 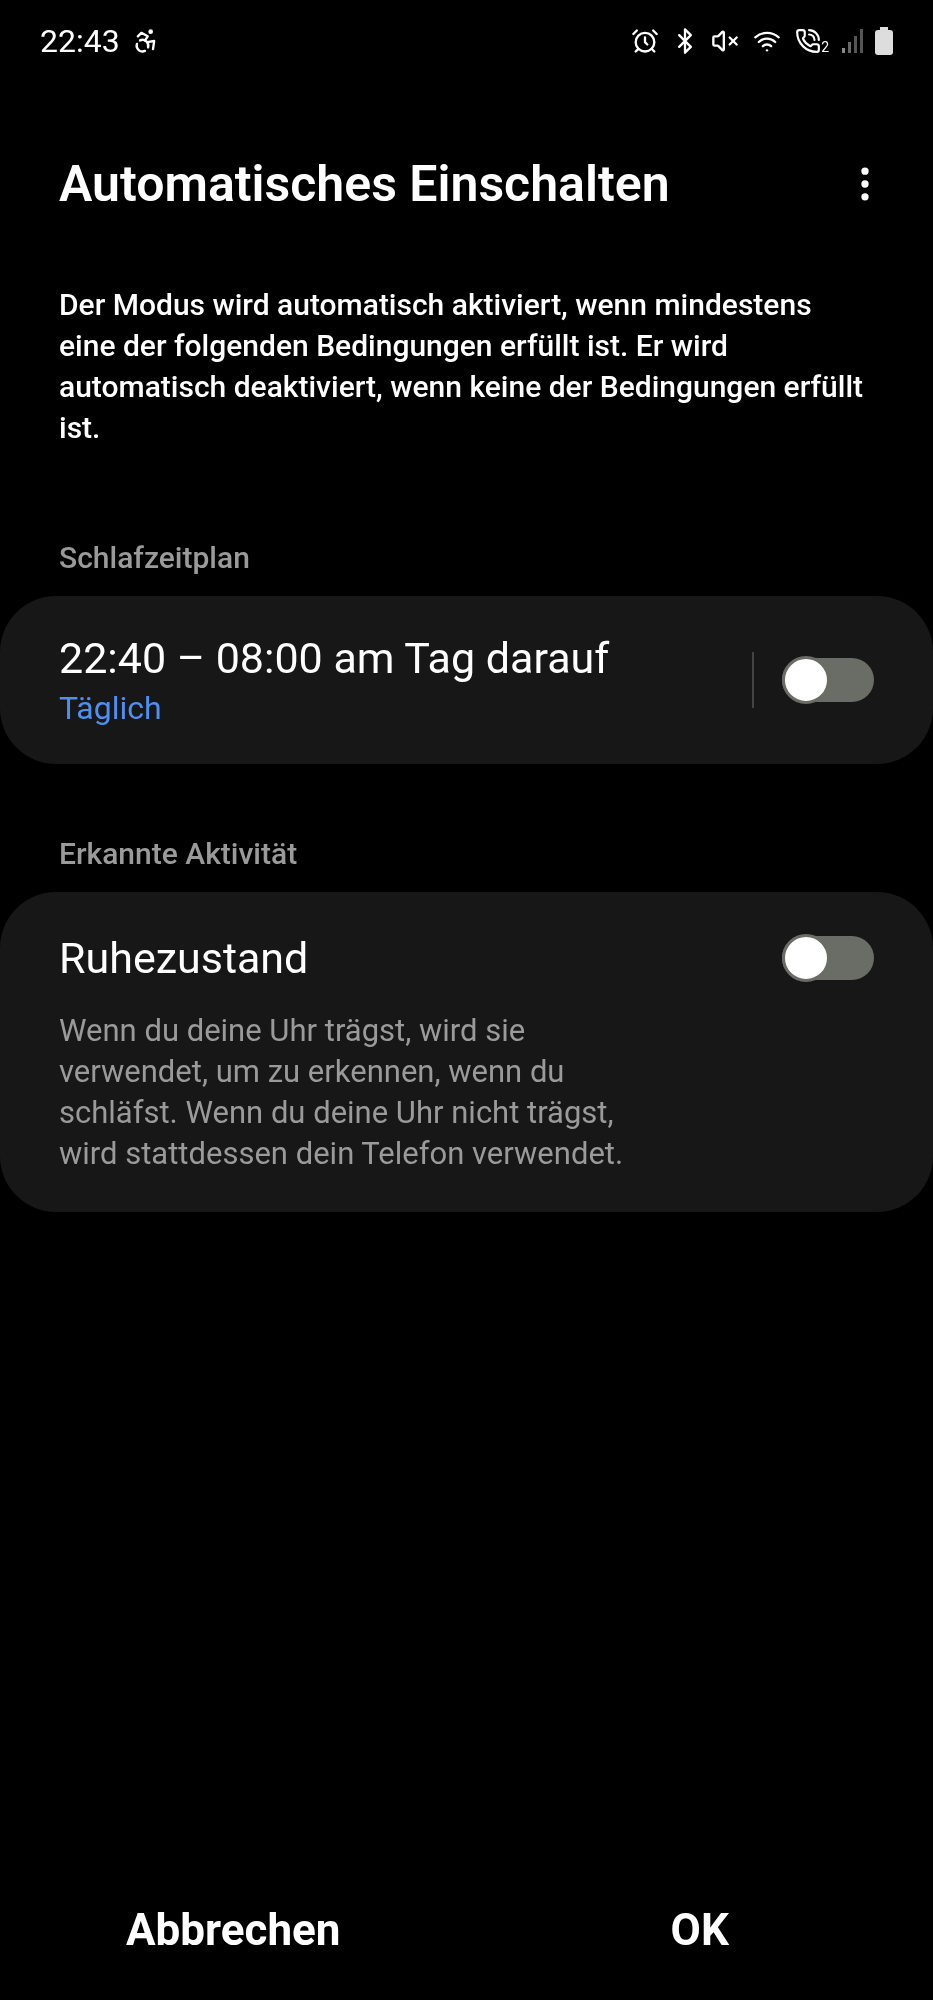 What do you see at coordinates (884, 41) in the screenshot?
I see `battery-icon` at bounding box center [884, 41].